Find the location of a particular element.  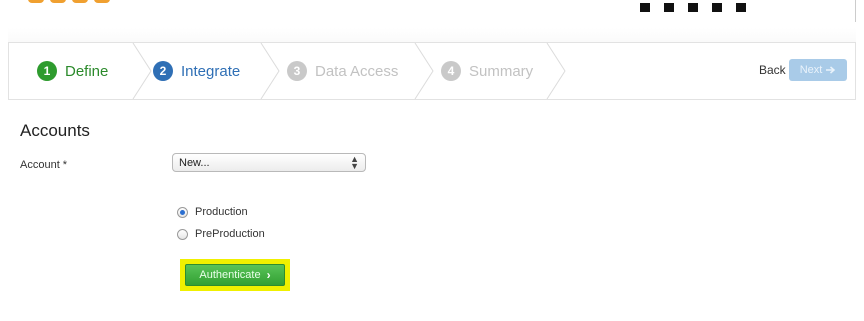

step-number-icon: 4 is located at coordinates (451, 71).